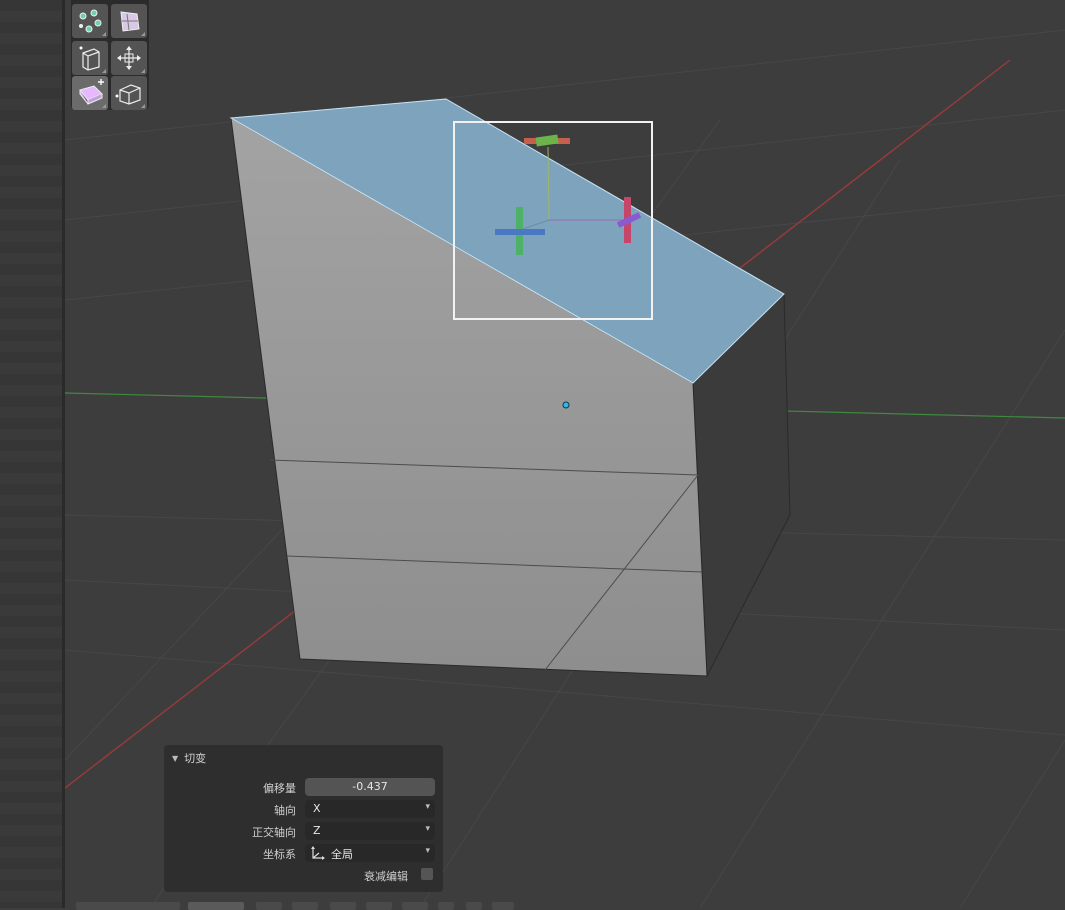  Describe the element at coordinates (129, 93) in the screenshot. I see `tool-rip-region` at that location.